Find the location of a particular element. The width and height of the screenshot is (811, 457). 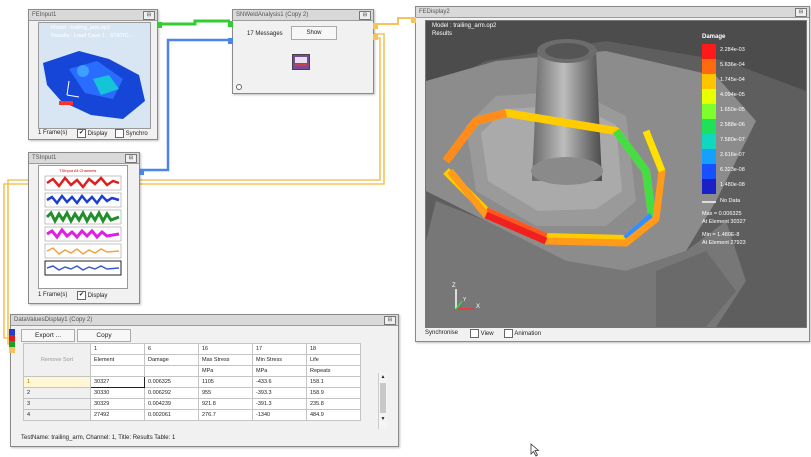

input-port-green is located at coordinates (230, 24).